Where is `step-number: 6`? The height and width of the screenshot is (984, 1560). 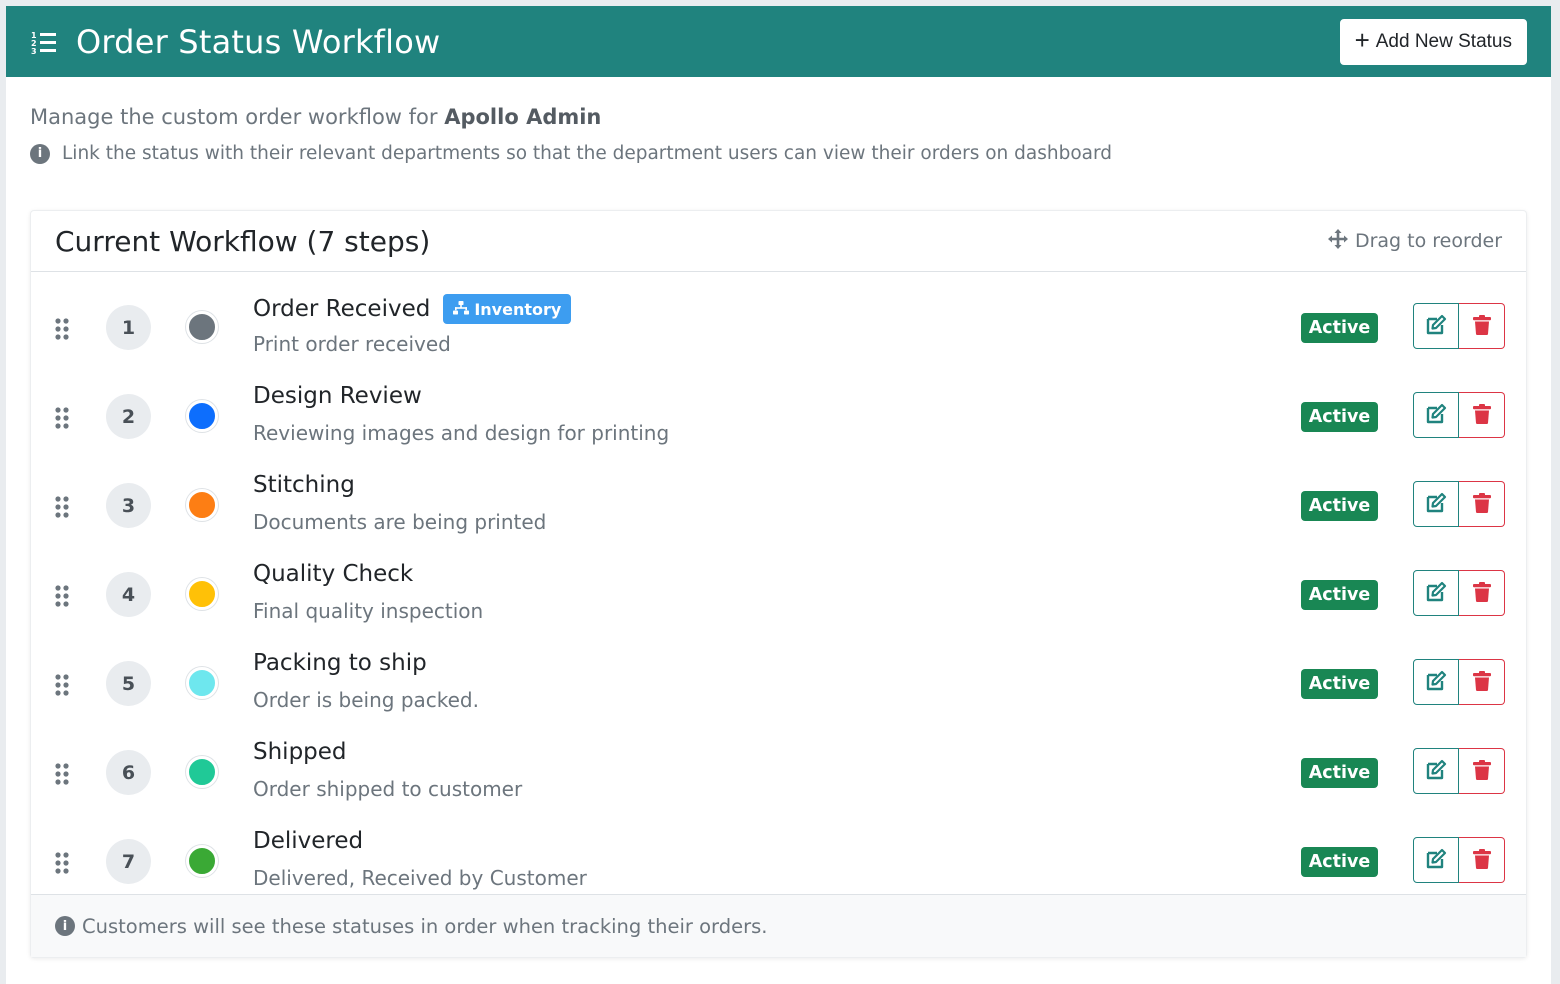
step-number: 6 is located at coordinates (128, 772).